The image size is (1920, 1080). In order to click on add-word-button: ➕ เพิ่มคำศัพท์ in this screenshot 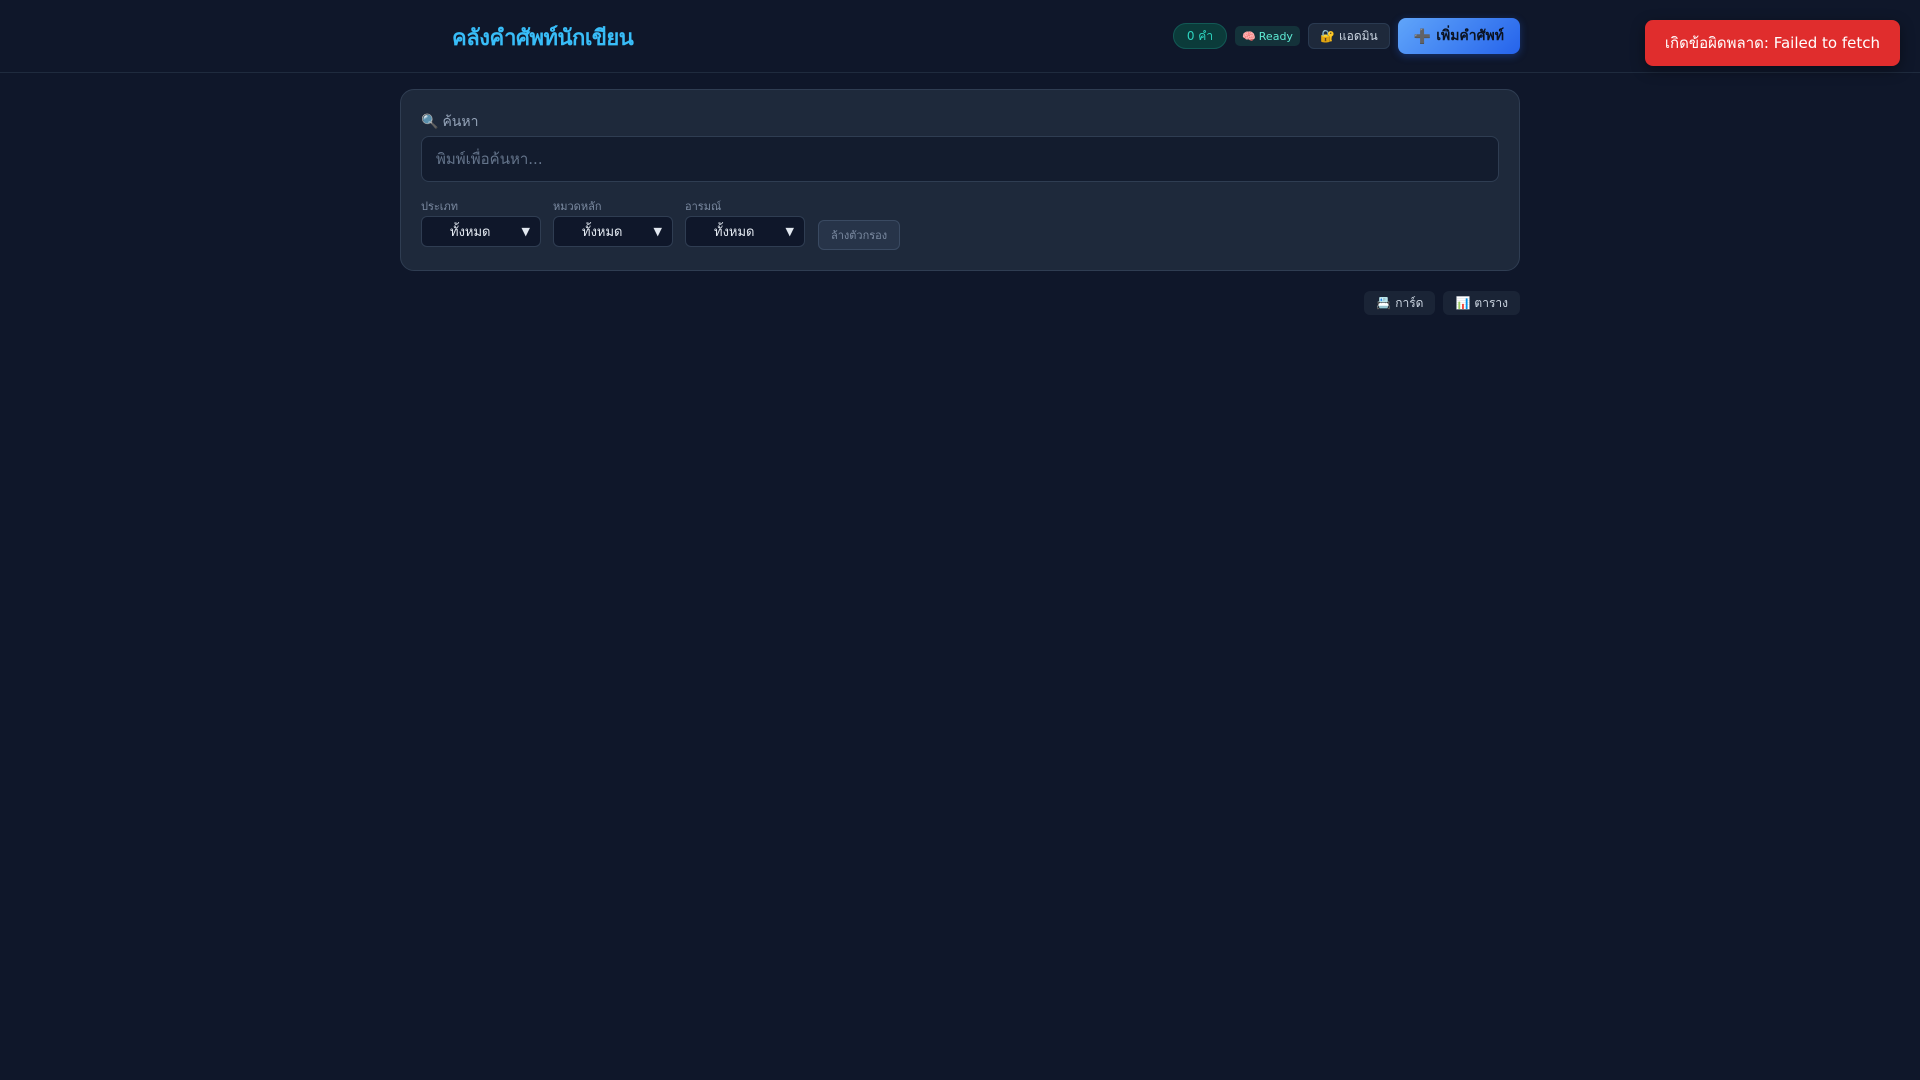, I will do `click(1458, 36)`.